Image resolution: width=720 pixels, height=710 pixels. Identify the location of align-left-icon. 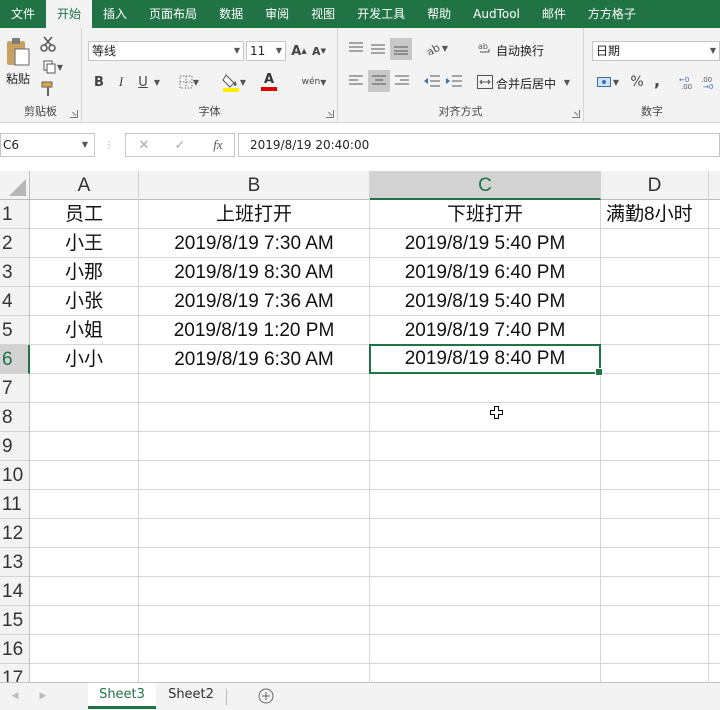
(356, 81).